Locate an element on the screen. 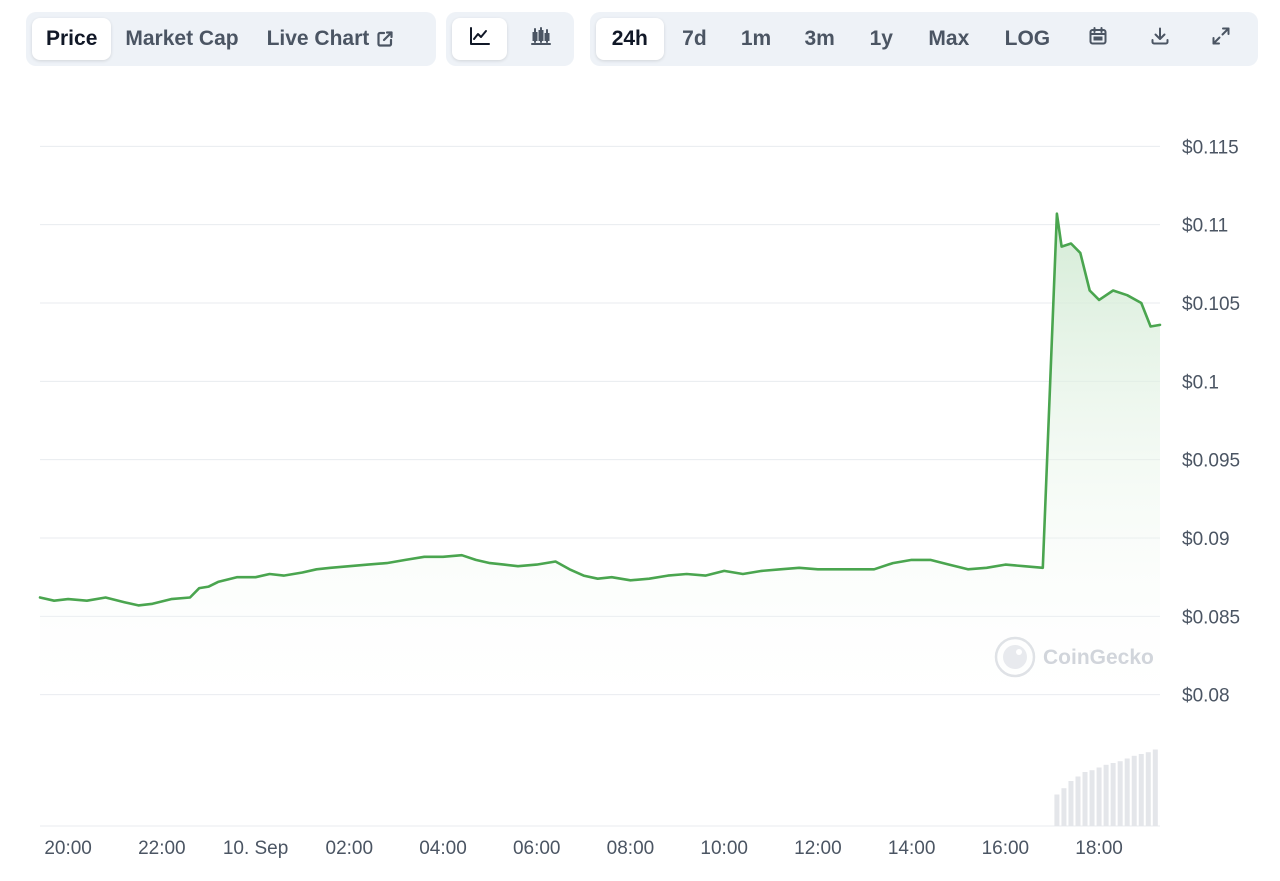 This screenshot has height=881, width=1280. x-tick-label: 22:00 is located at coordinates (162, 848).